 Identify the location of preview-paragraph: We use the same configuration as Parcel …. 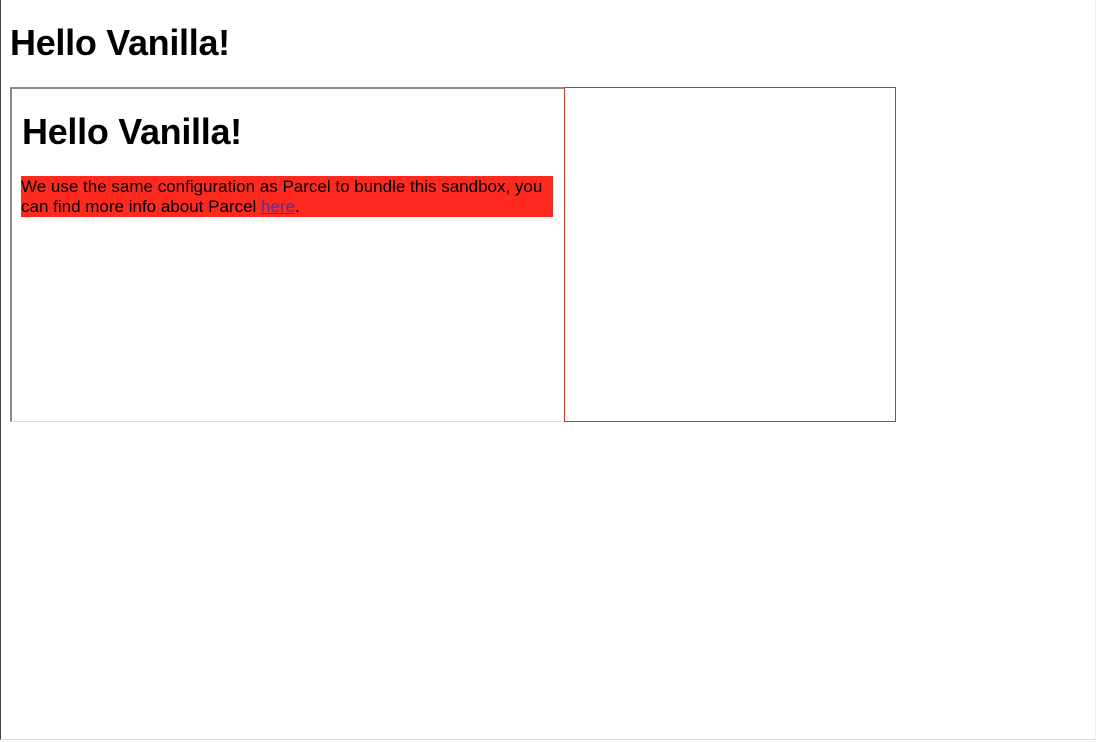
(287, 196).